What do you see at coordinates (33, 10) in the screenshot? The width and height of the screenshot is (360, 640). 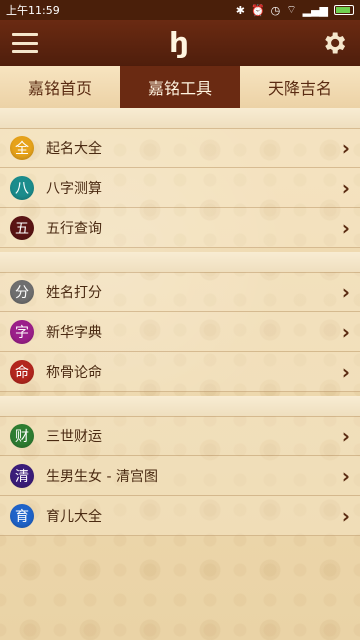 I see `status-time: 上午11:59` at bounding box center [33, 10].